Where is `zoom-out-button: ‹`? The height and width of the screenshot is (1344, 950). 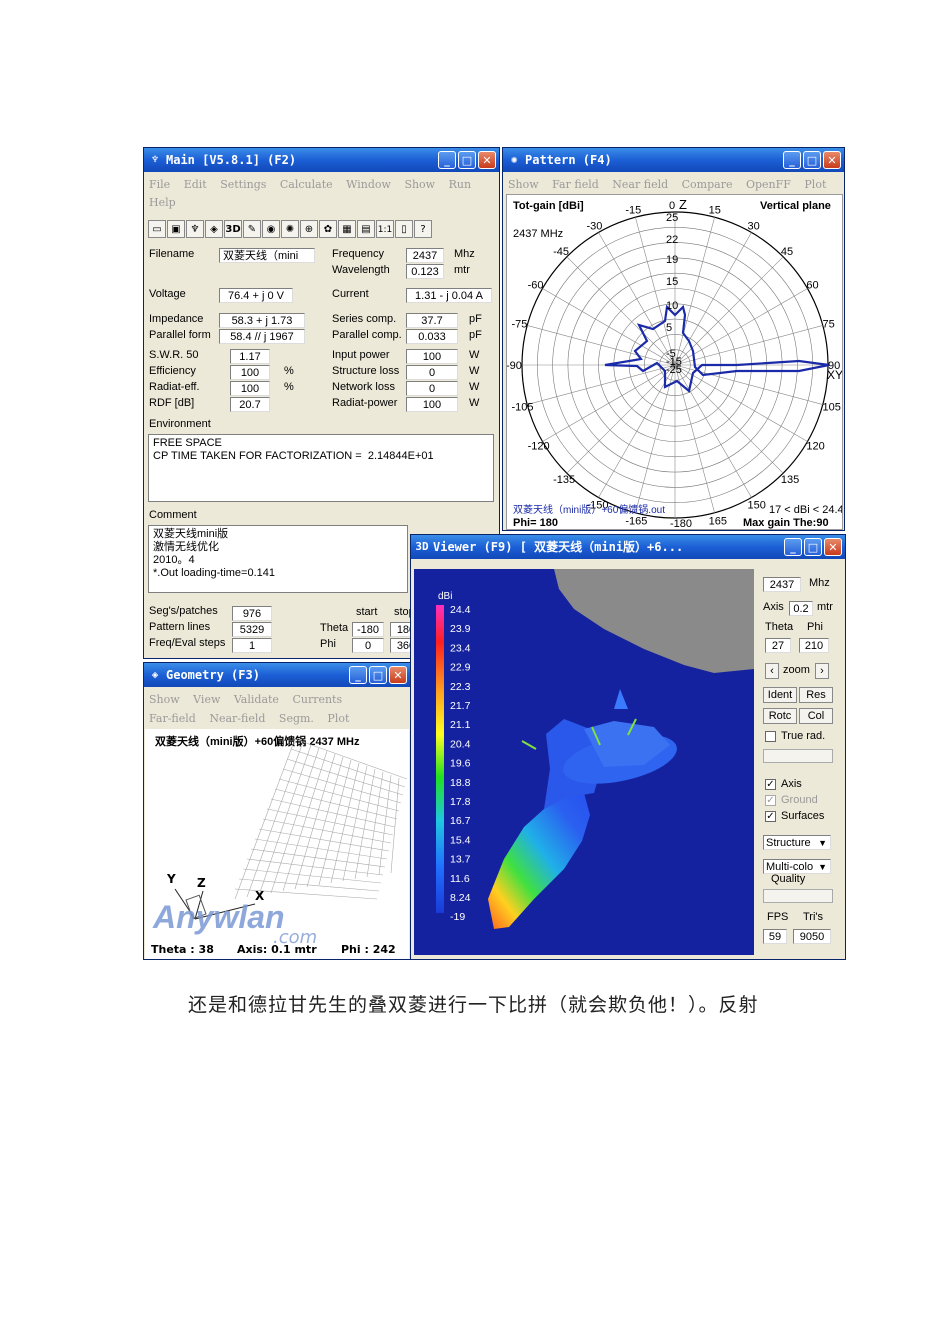 zoom-out-button: ‹ is located at coordinates (772, 671).